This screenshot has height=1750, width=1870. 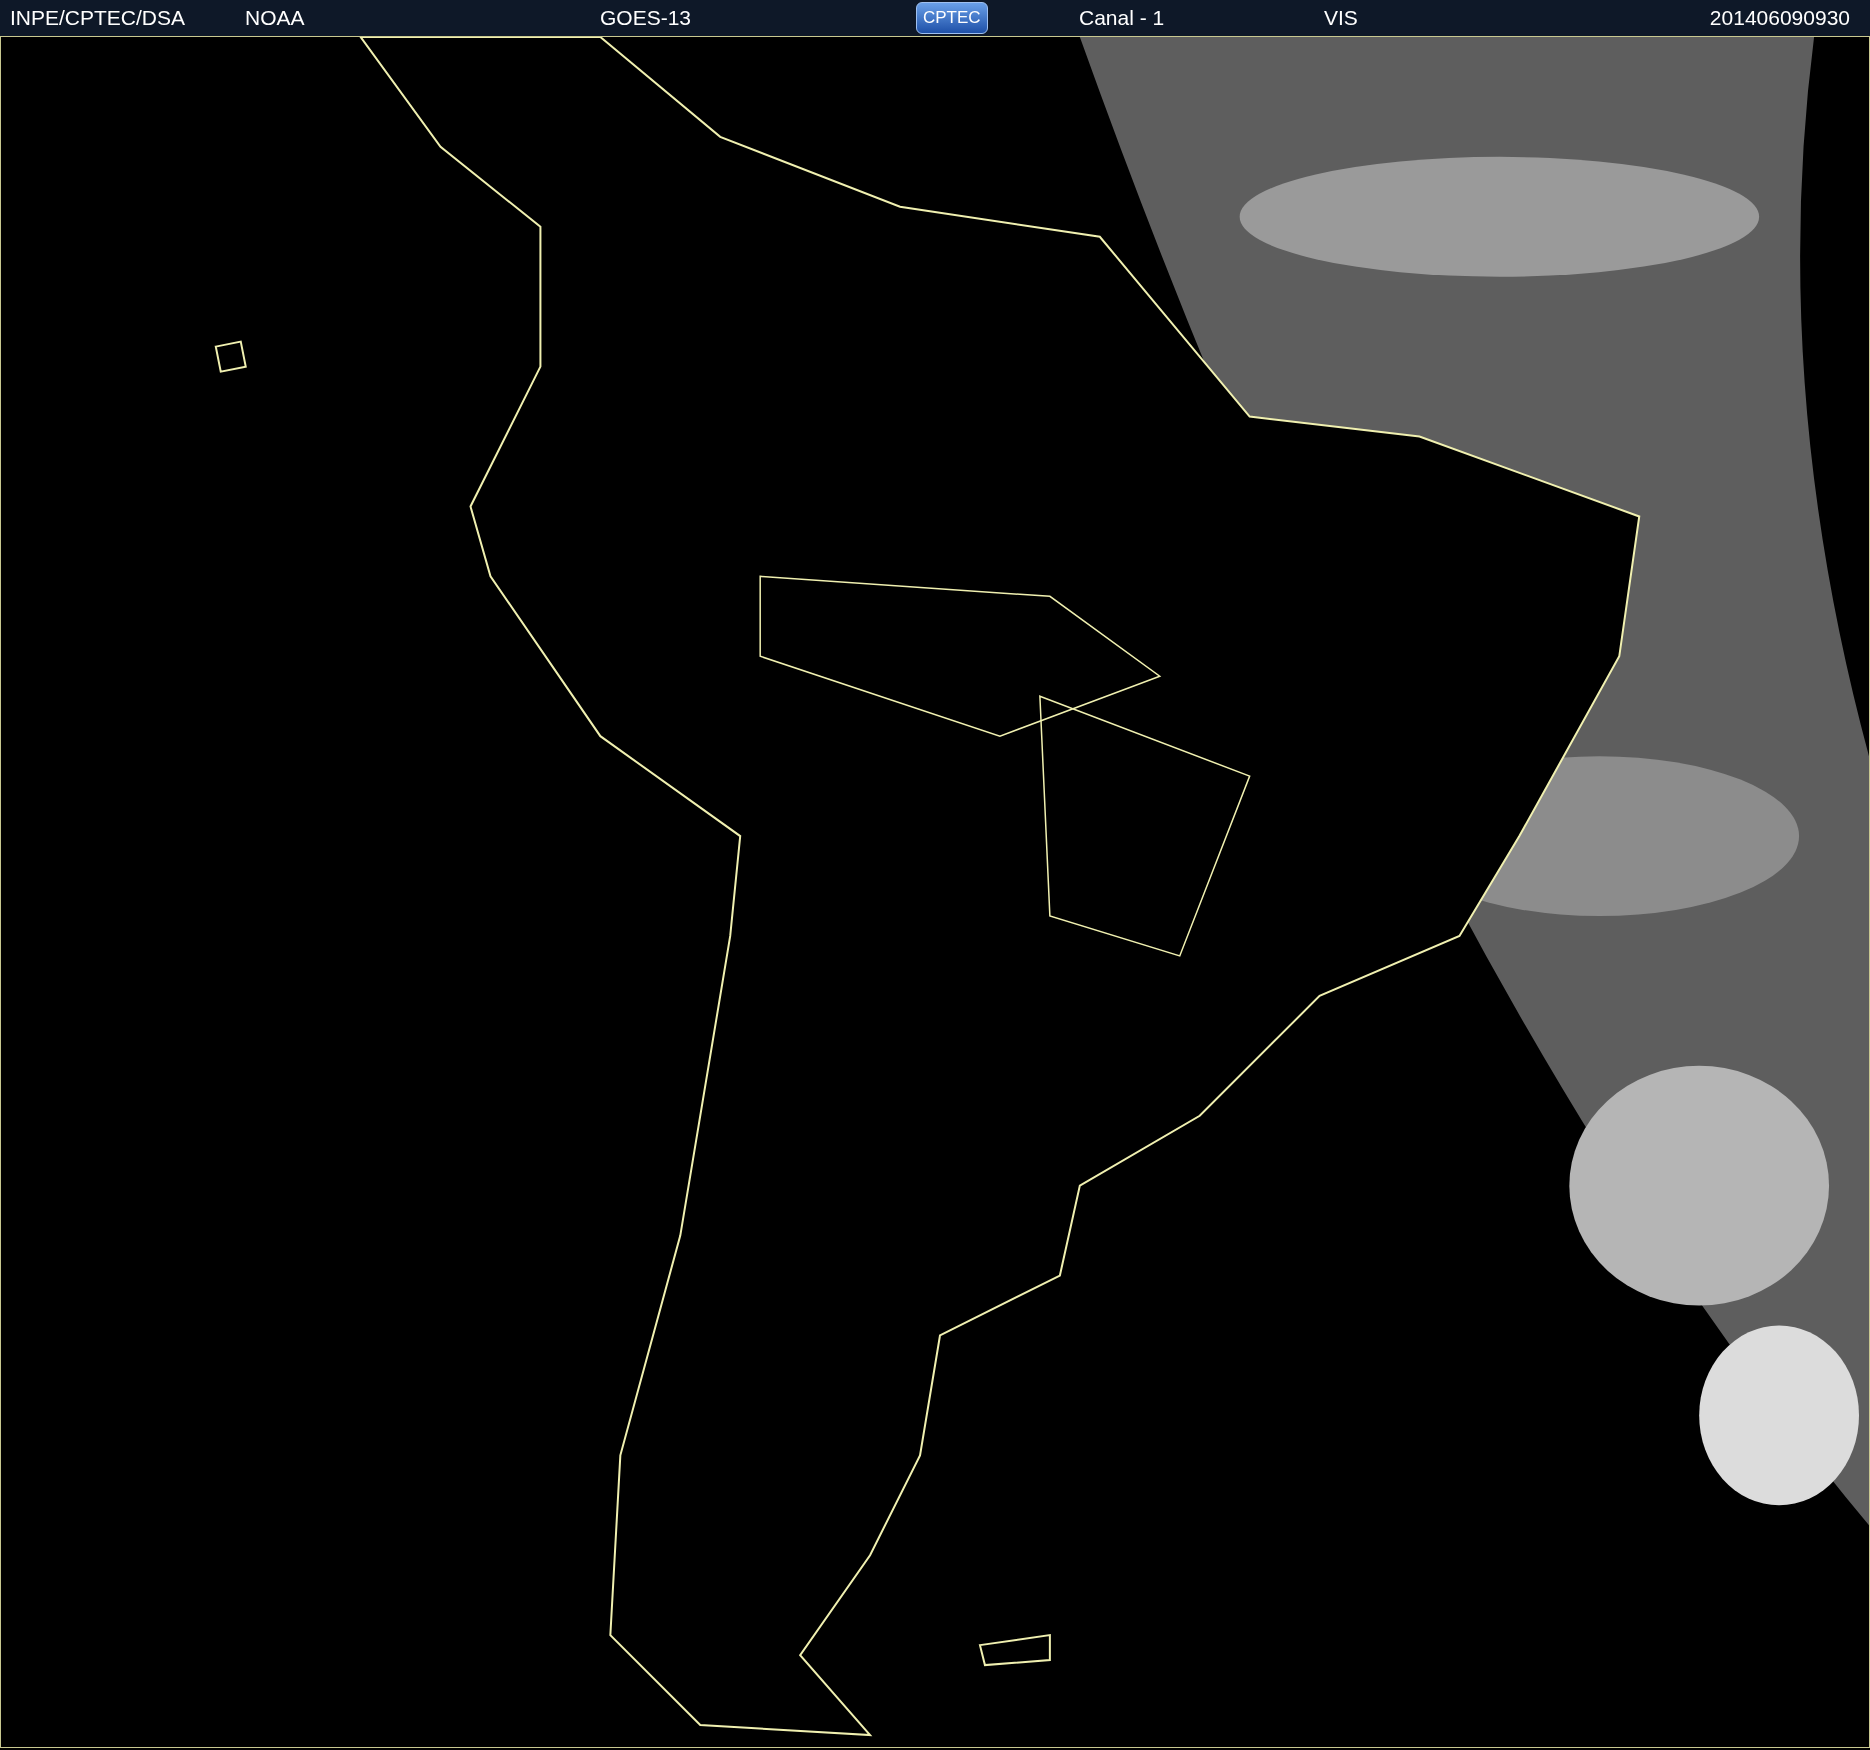 I want to click on header-label: INPE/CPTEC/DSA, so click(x=98, y=18).